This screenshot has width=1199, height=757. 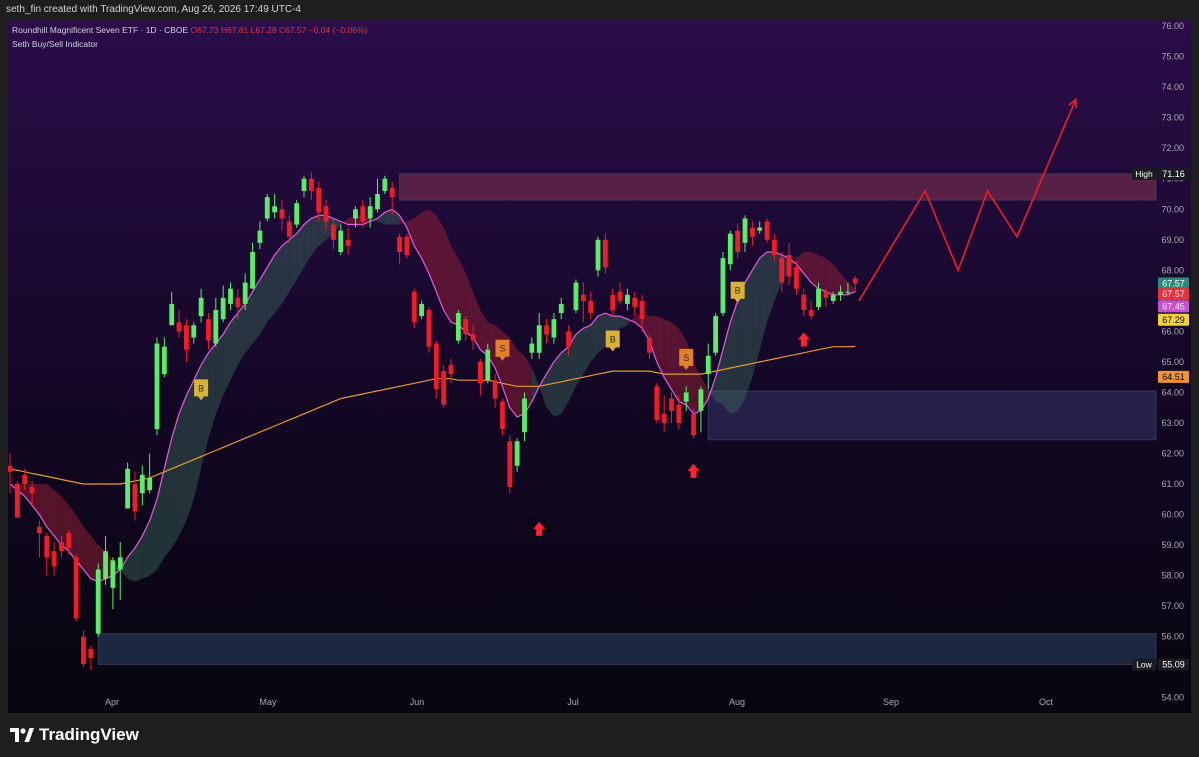 What do you see at coordinates (1173, 306) in the screenshot?
I see `price-tag: 67.45` at bounding box center [1173, 306].